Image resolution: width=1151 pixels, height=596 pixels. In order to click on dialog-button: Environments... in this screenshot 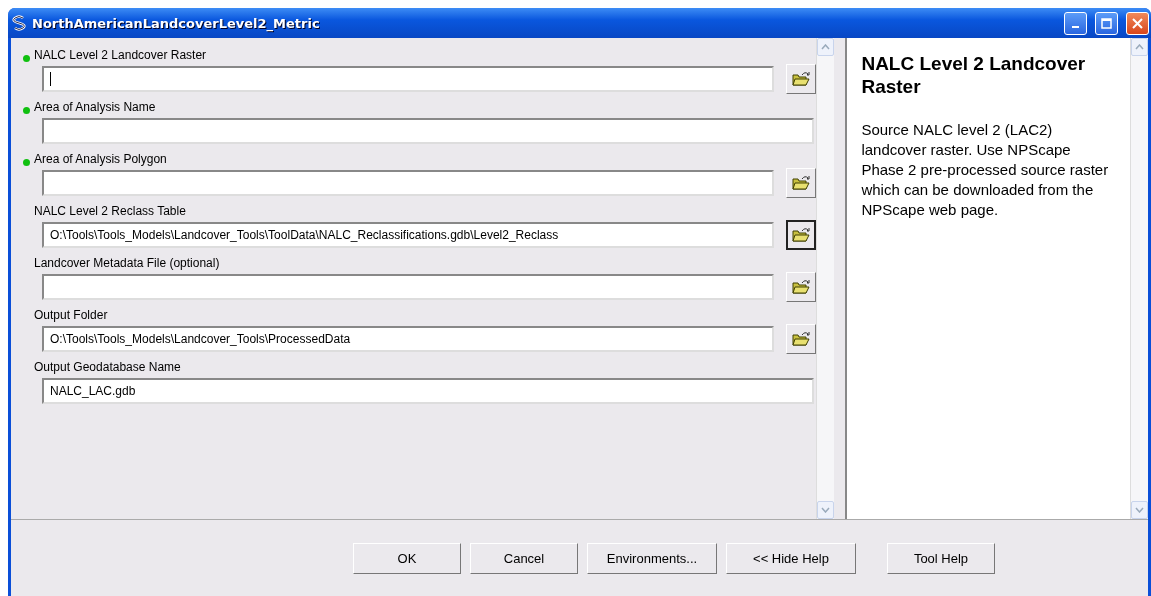, I will do `click(652, 558)`.